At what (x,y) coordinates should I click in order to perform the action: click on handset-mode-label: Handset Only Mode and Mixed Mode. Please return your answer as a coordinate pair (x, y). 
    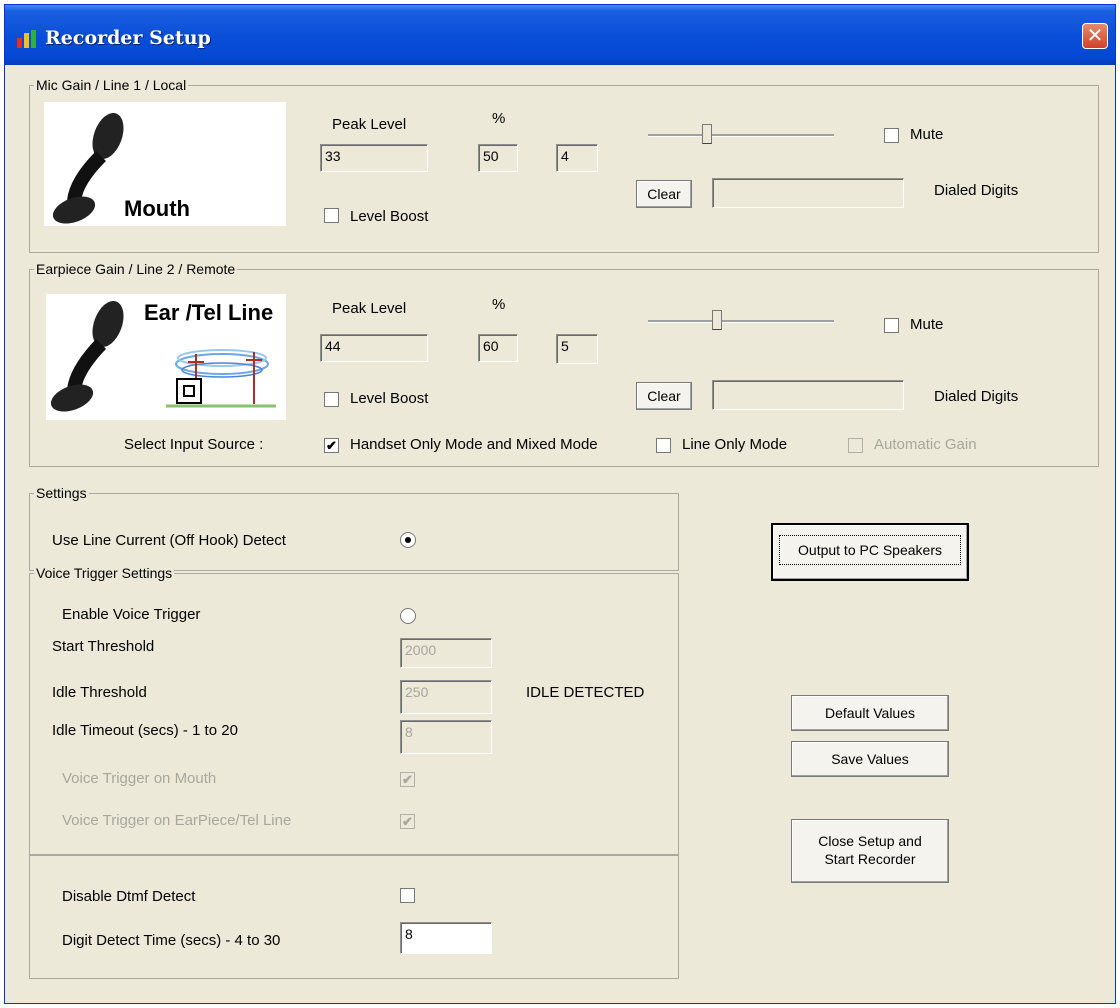
    Looking at the image, I should click on (474, 444).